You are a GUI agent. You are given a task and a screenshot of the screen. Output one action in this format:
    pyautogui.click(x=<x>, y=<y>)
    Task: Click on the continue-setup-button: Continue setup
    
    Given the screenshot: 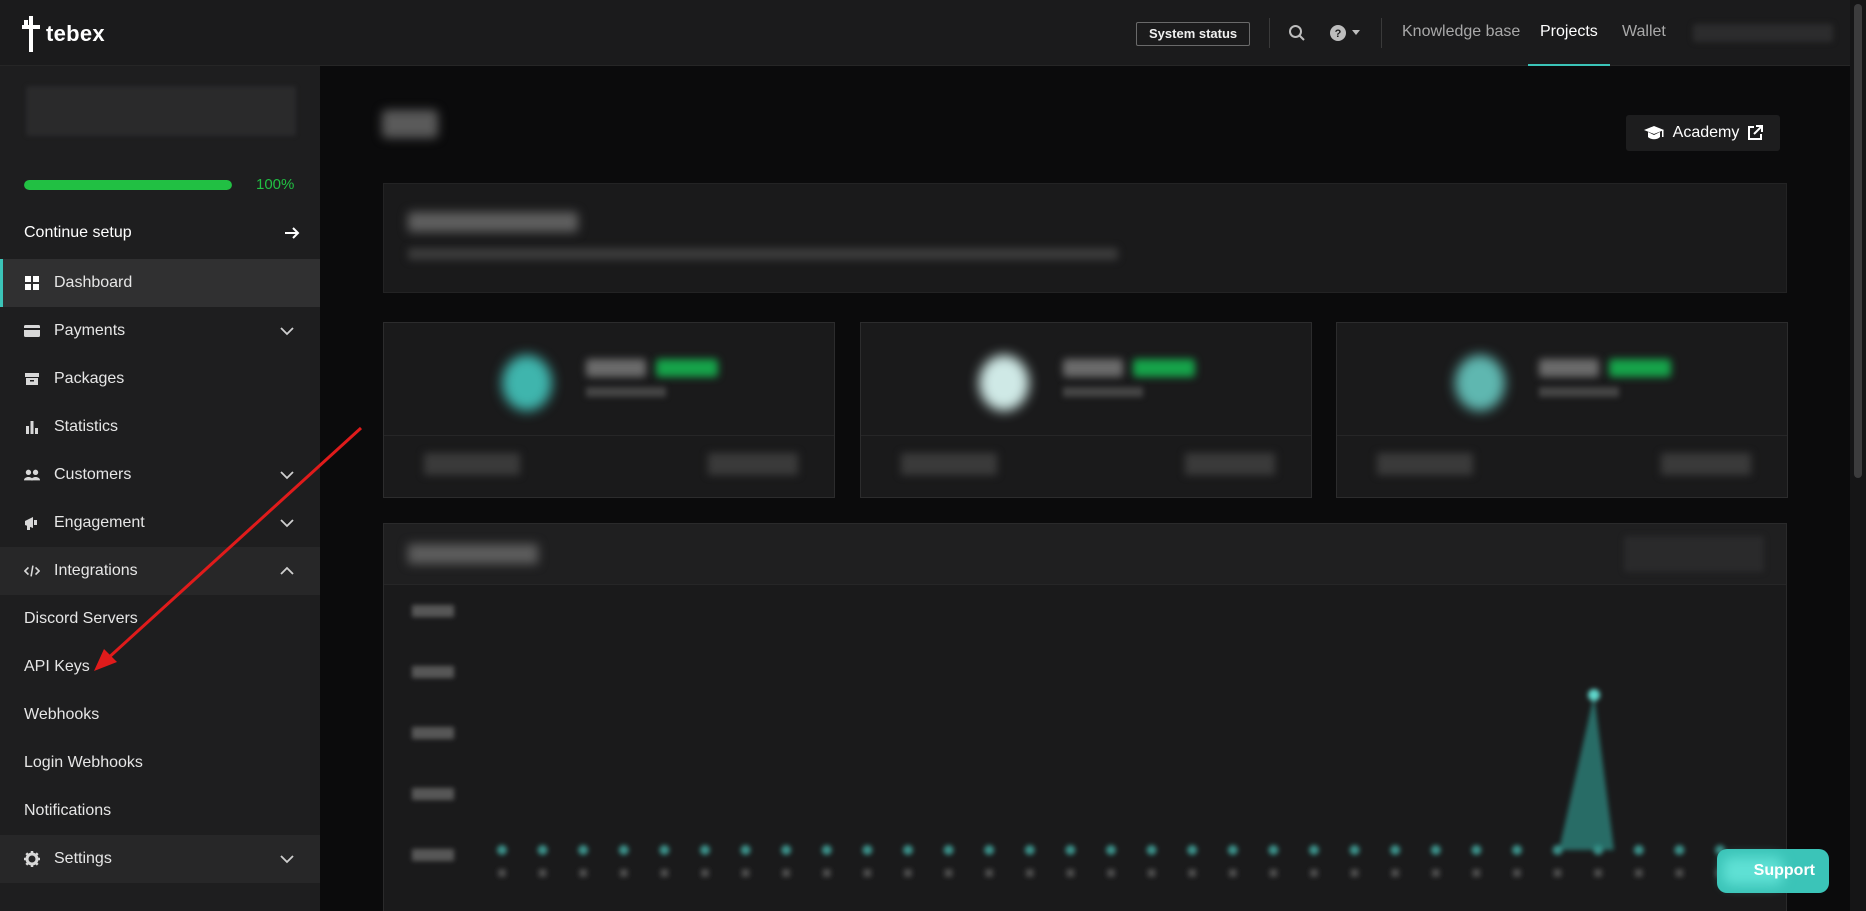 What is the action you would take?
    pyautogui.click(x=162, y=233)
    